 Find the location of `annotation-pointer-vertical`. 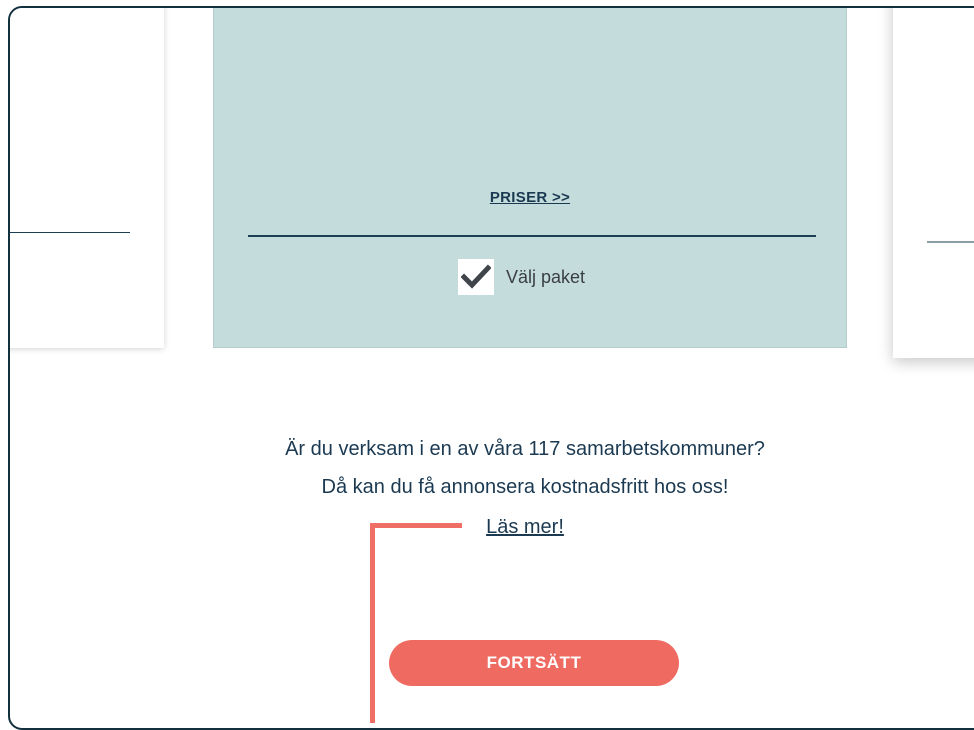

annotation-pointer-vertical is located at coordinates (372, 623).